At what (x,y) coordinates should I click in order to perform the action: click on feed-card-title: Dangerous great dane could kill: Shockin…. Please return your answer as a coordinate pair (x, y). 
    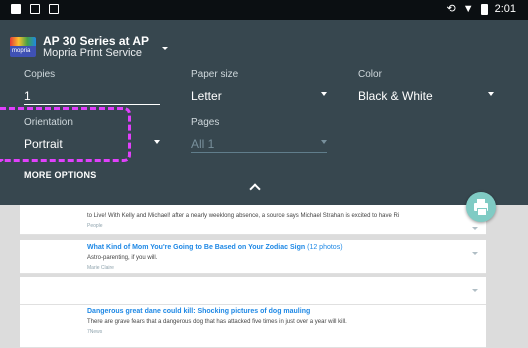
    Looking at the image, I should click on (198, 311).